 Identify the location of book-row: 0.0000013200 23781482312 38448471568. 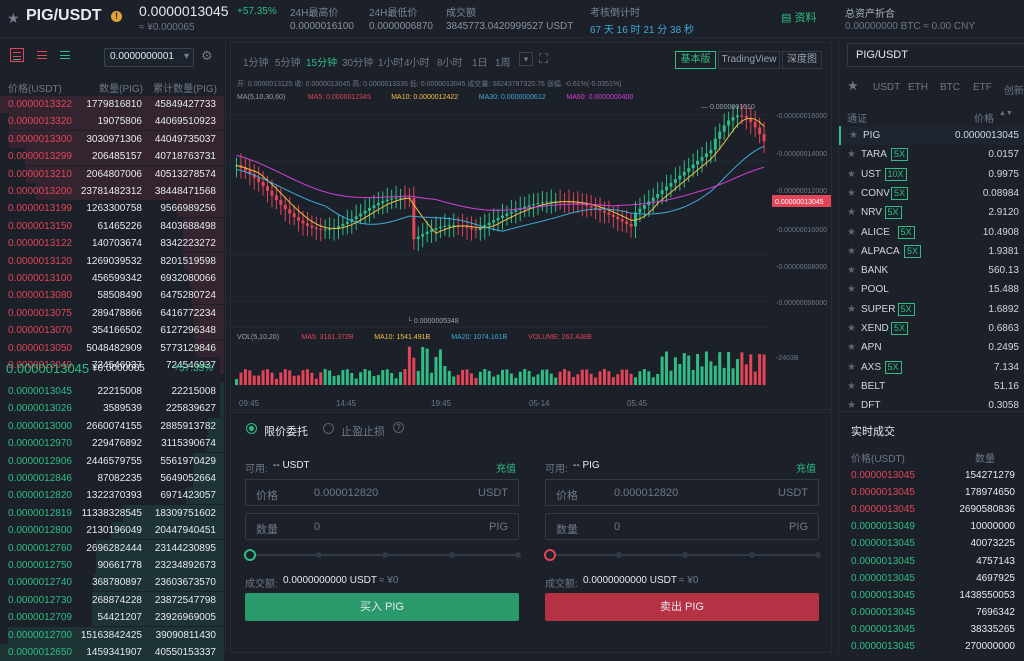
(112, 191).